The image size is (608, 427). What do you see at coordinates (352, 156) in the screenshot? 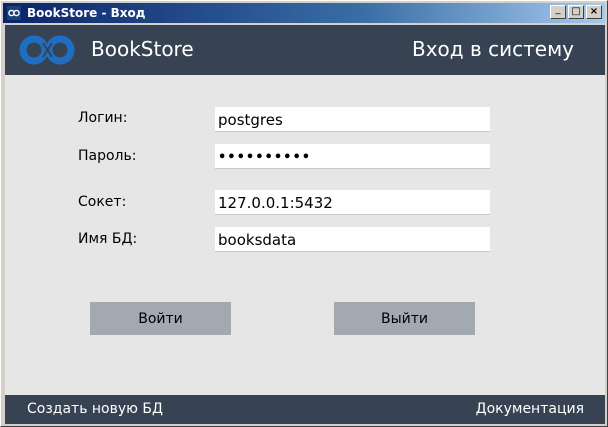
I see `password-input` at bounding box center [352, 156].